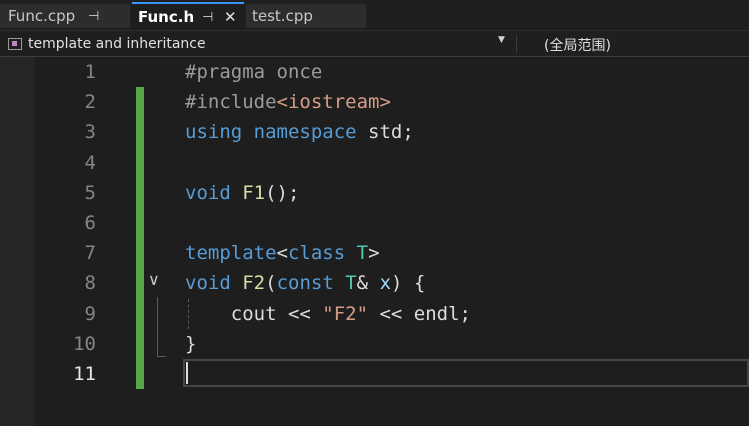  I want to click on line-number: 5, so click(90, 192).